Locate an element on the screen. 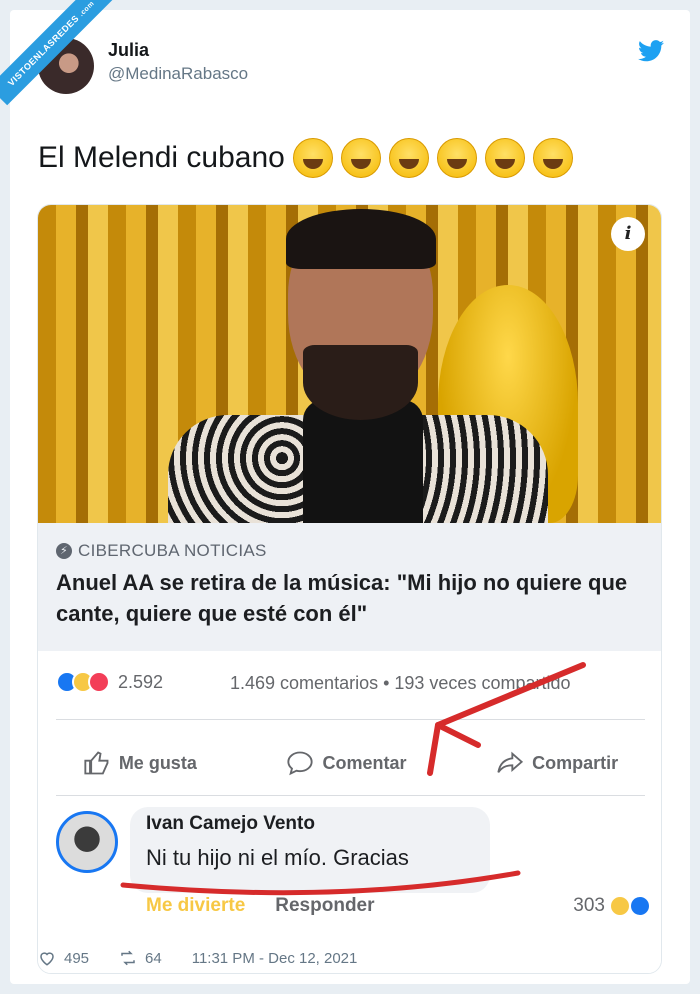  reaction-count: 2.592 is located at coordinates (141, 681).